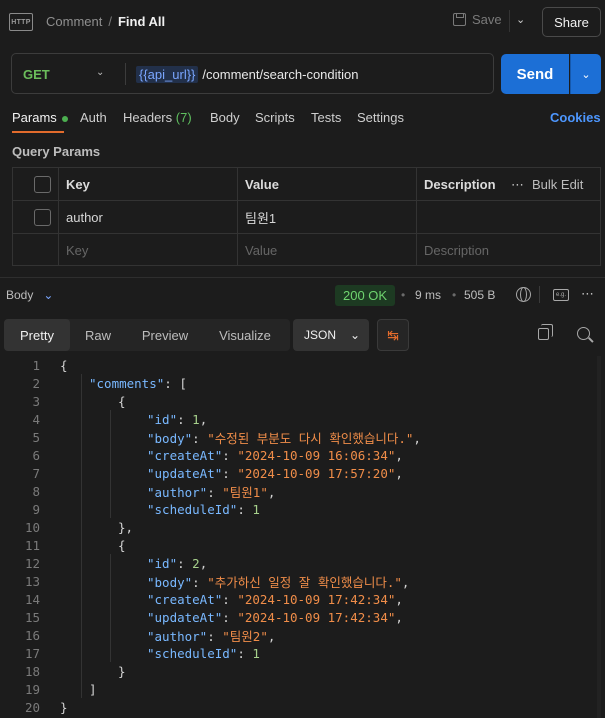 The image size is (605, 718). I want to click on json-key: "scheduleId", so click(192, 509).